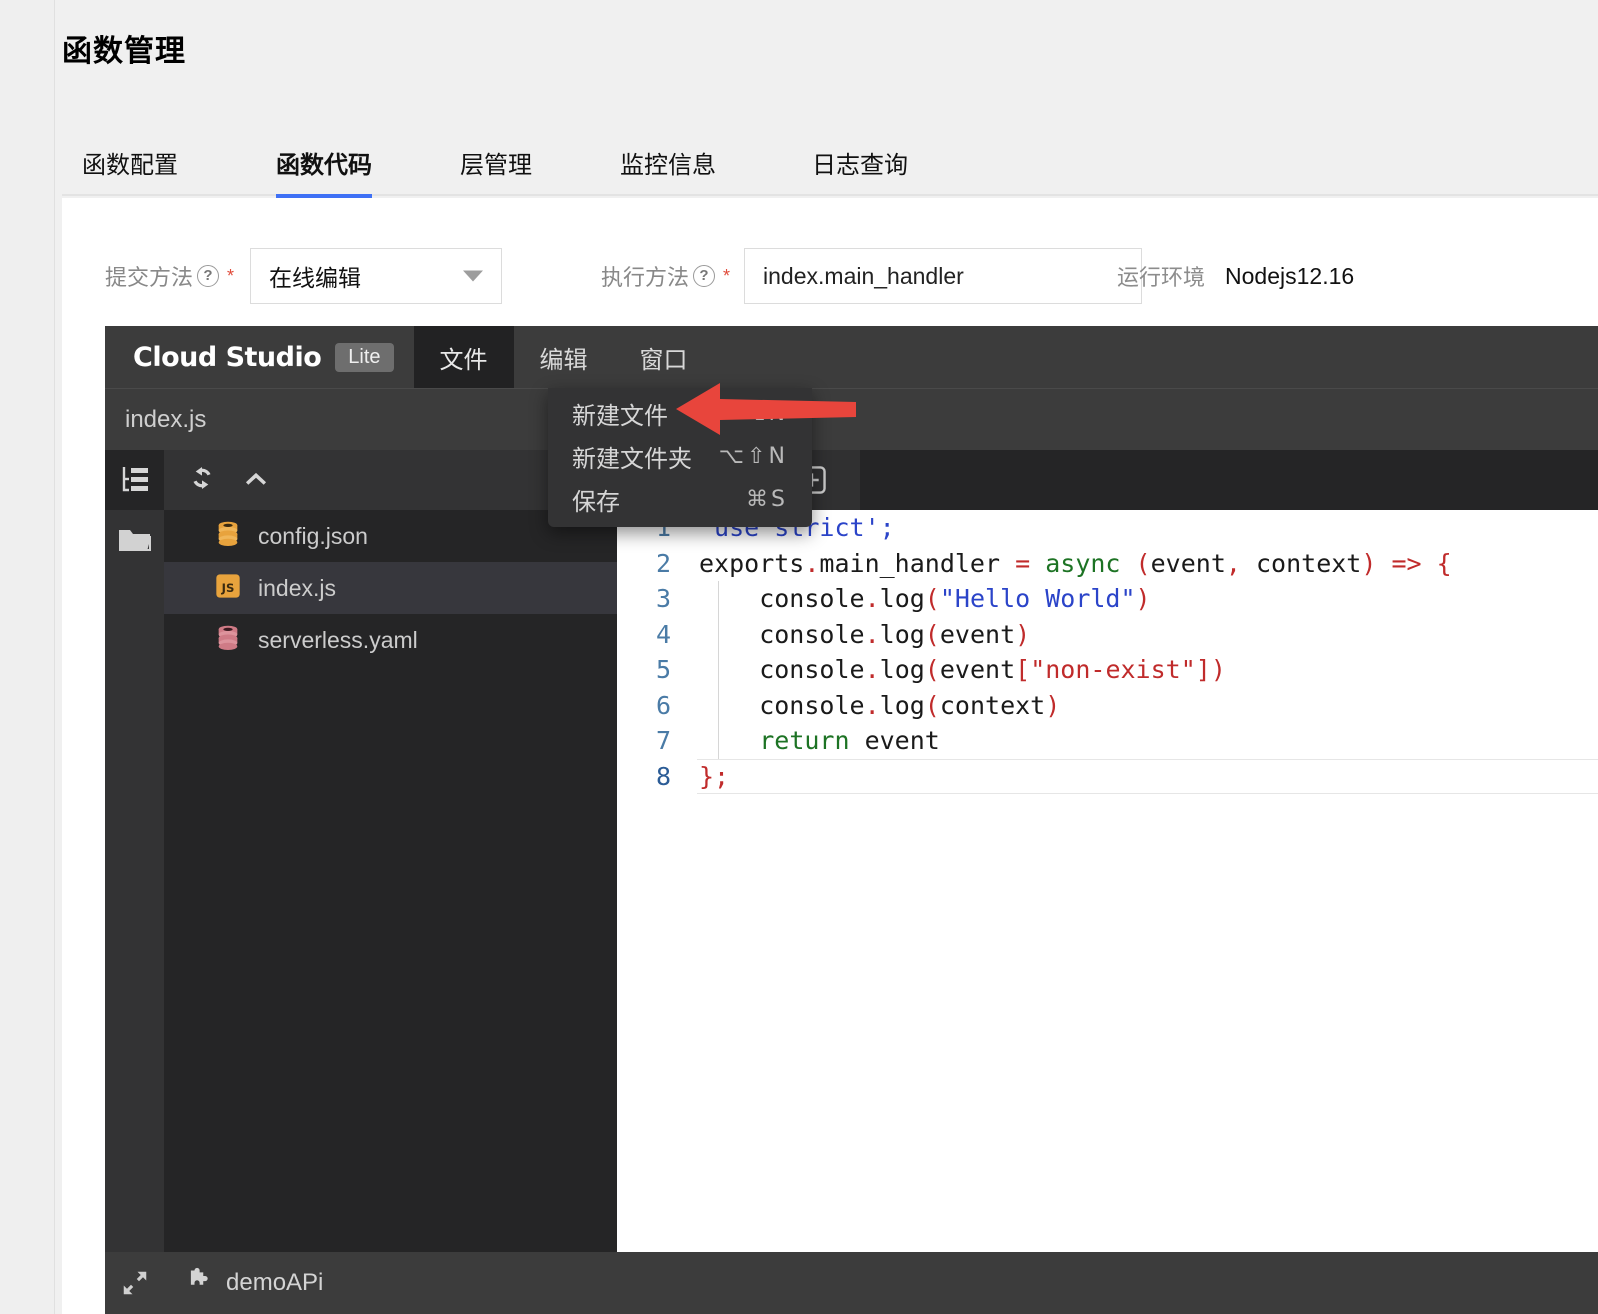 Image resolution: width=1598 pixels, height=1314 pixels. Describe the element at coordinates (564, 357) in the screenshot. I see `menu-edit: 编辑` at that location.